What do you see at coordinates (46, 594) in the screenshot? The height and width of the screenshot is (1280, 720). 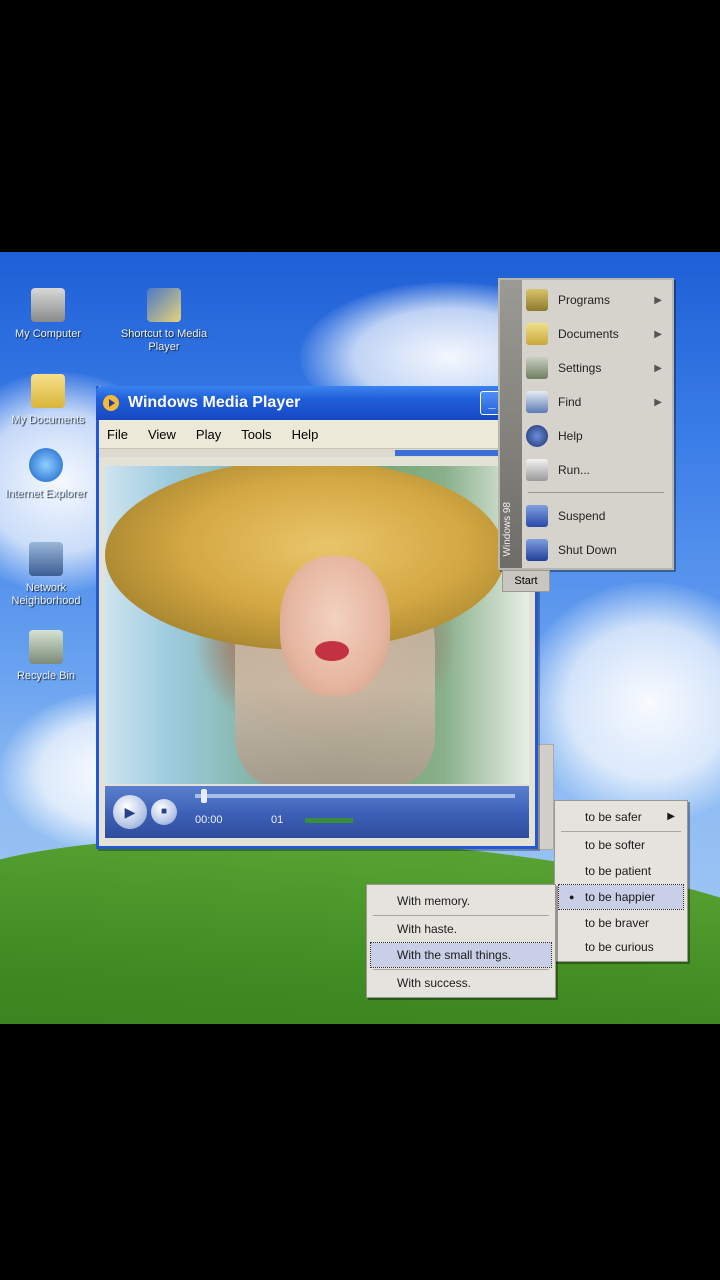 I see `icon-label: Network Neighborhood` at bounding box center [46, 594].